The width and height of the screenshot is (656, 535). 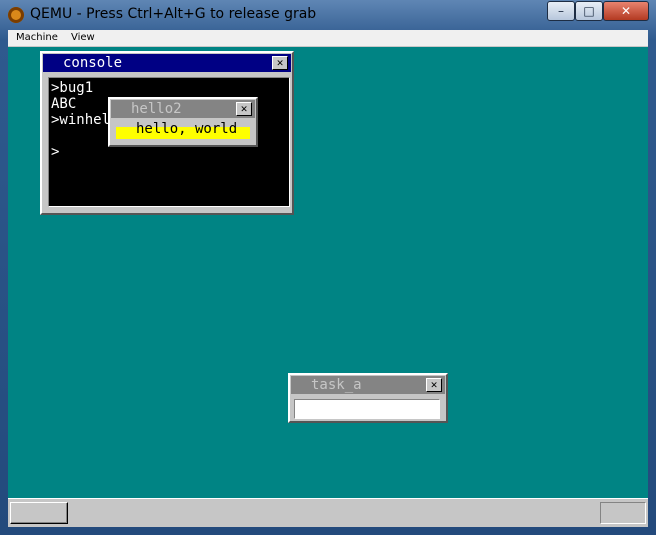 What do you see at coordinates (336, 385) in the screenshot?
I see `task-a-title: task_a` at bounding box center [336, 385].